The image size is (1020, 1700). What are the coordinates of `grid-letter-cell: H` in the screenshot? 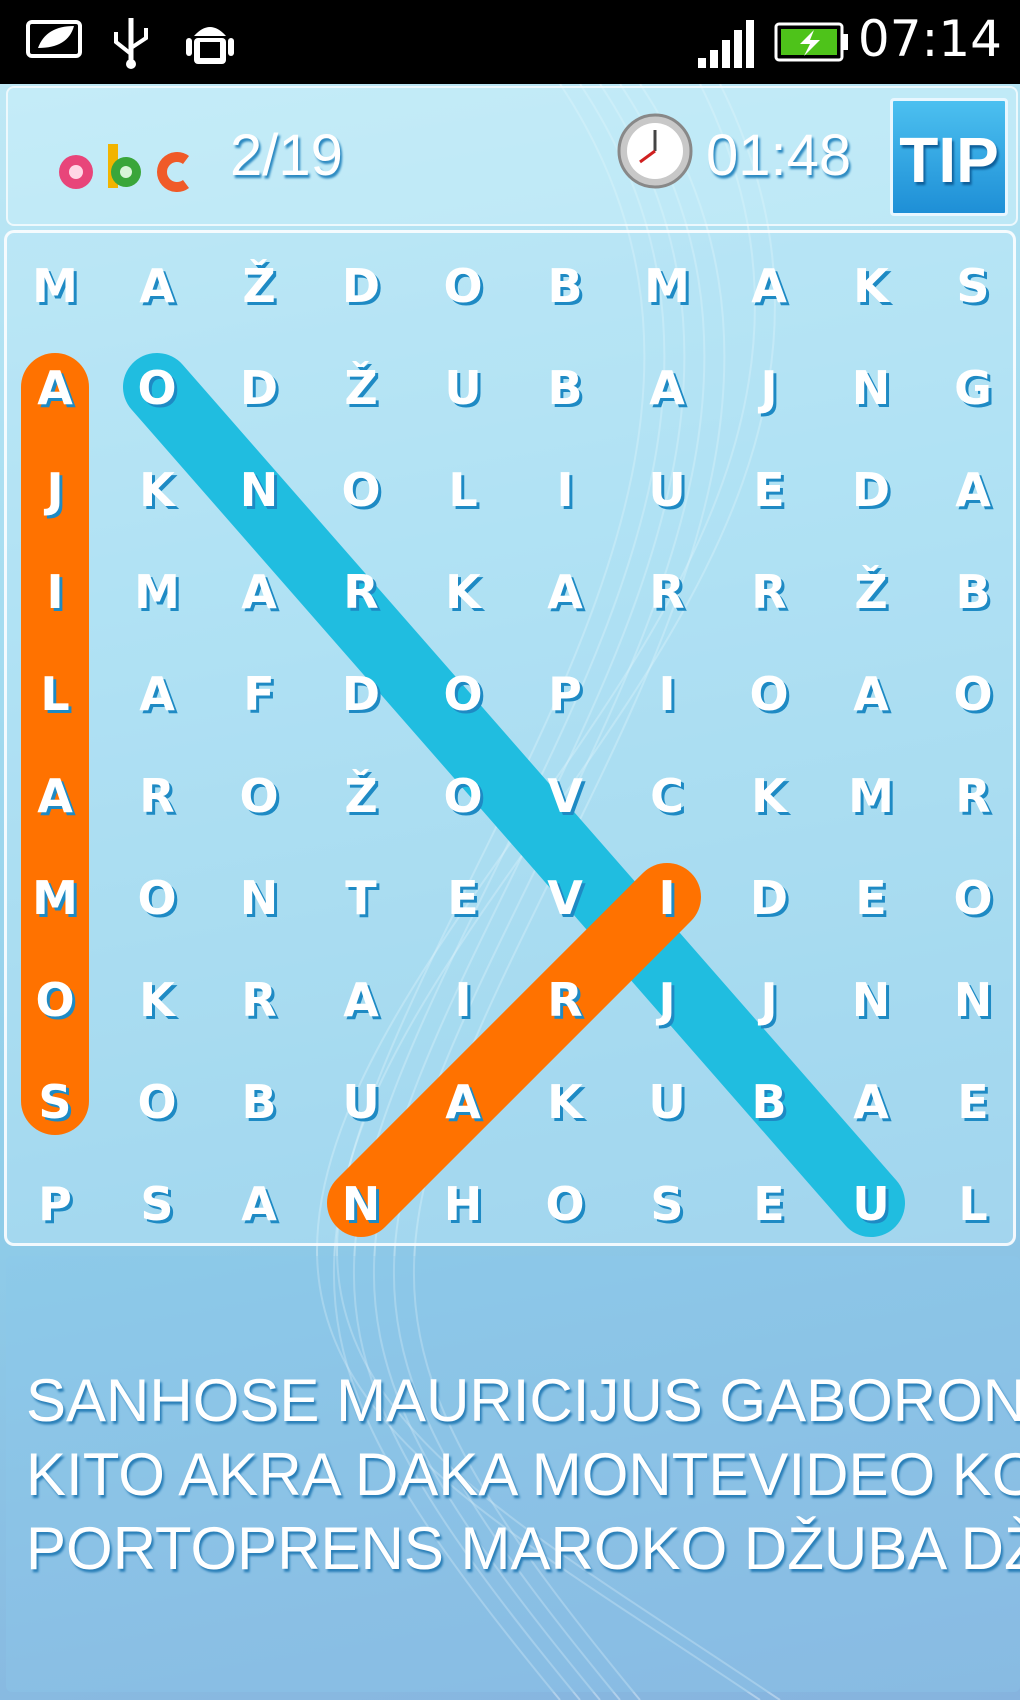 It's located at (463, 1204).